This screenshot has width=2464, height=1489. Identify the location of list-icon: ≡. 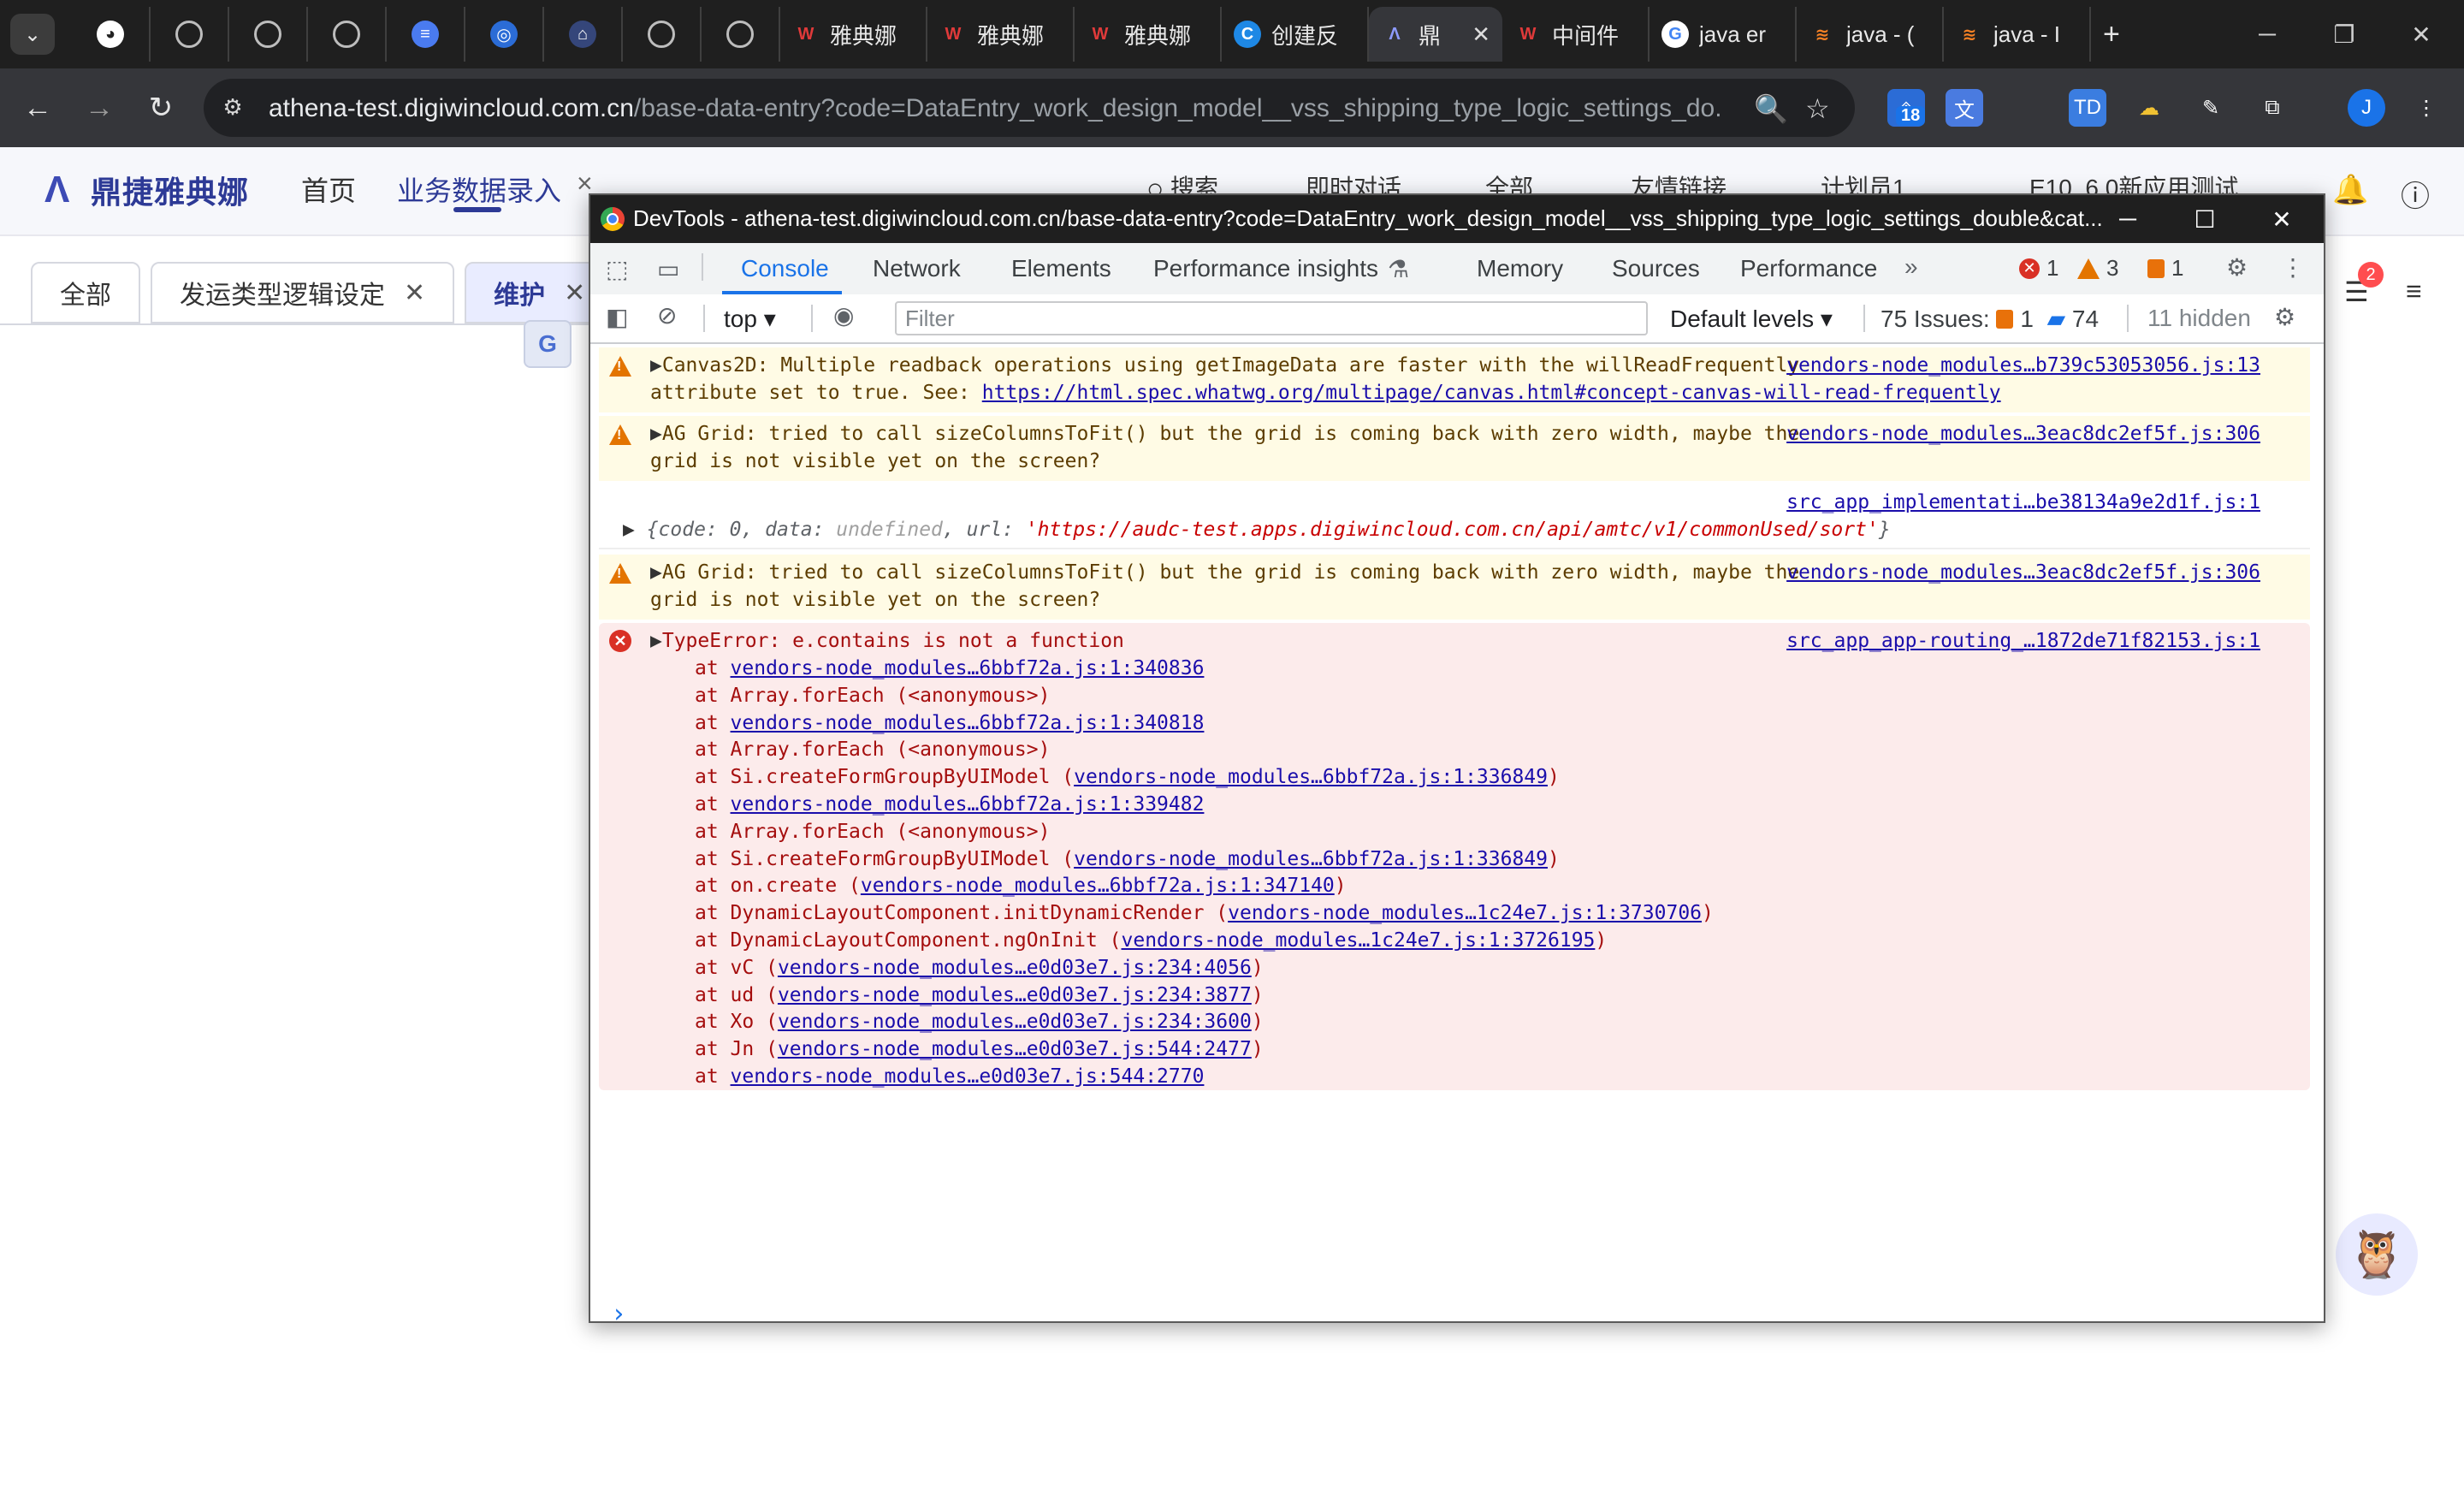
(2414, 291).